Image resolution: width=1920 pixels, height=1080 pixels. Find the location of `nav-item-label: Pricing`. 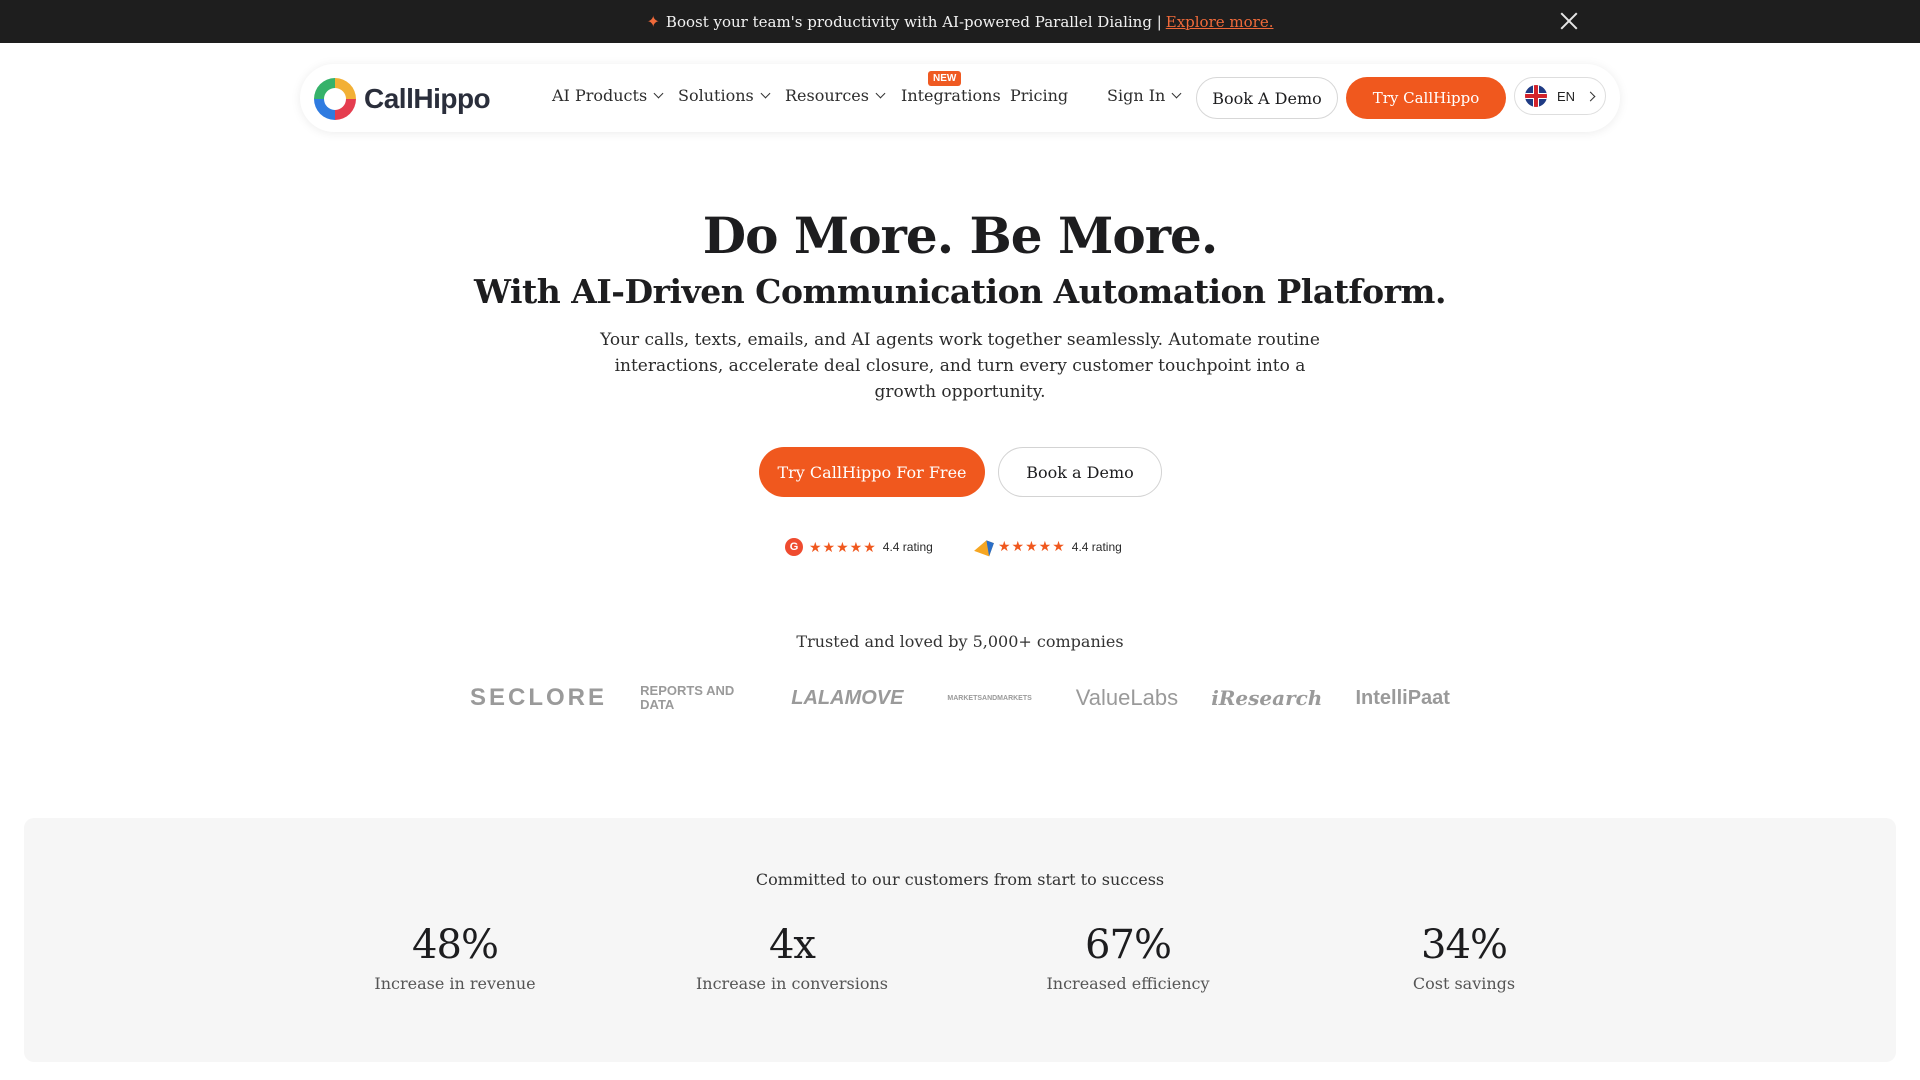

nav-item-label: Pricing is located at coordinates (1039, 95).